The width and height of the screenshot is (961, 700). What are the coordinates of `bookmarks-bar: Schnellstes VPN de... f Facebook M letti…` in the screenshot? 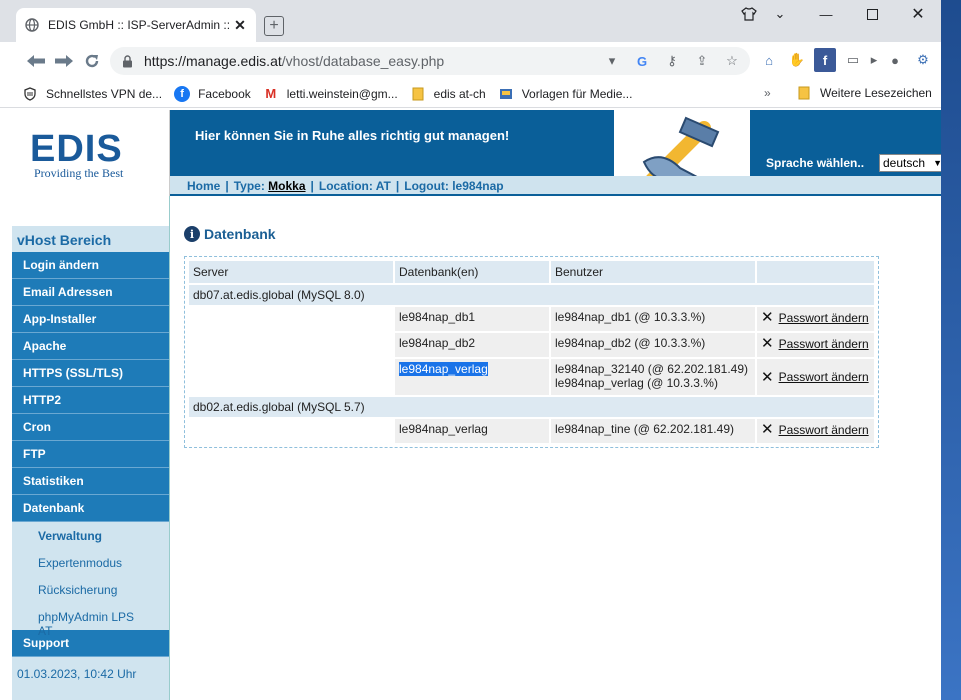 It's located at (470, 94).